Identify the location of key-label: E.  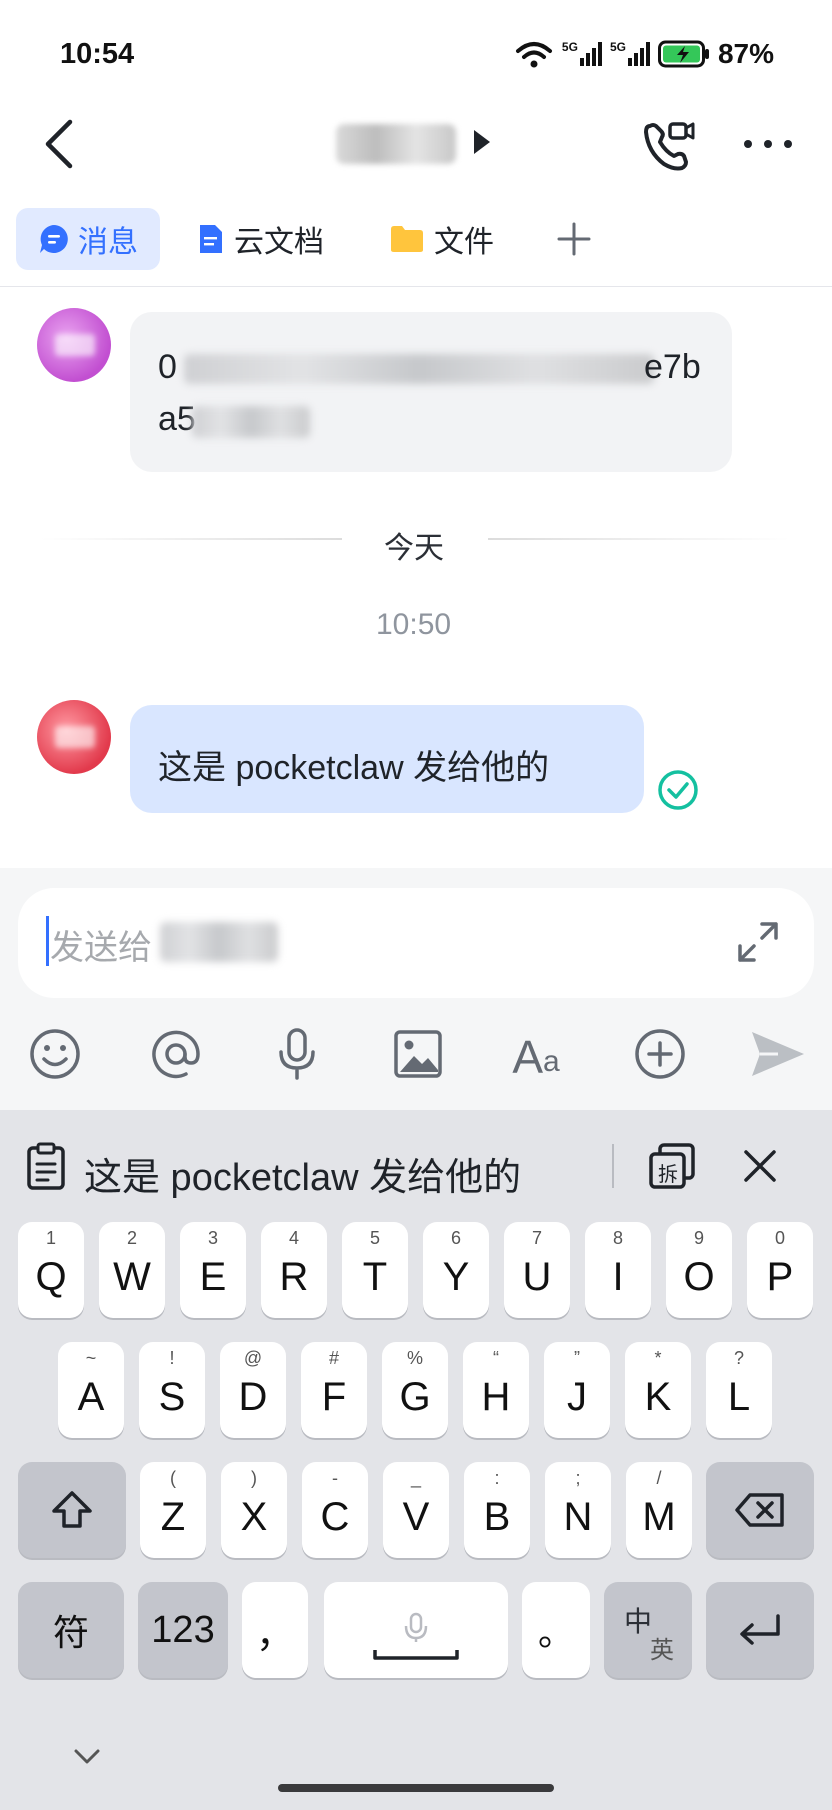
(213, 1276).